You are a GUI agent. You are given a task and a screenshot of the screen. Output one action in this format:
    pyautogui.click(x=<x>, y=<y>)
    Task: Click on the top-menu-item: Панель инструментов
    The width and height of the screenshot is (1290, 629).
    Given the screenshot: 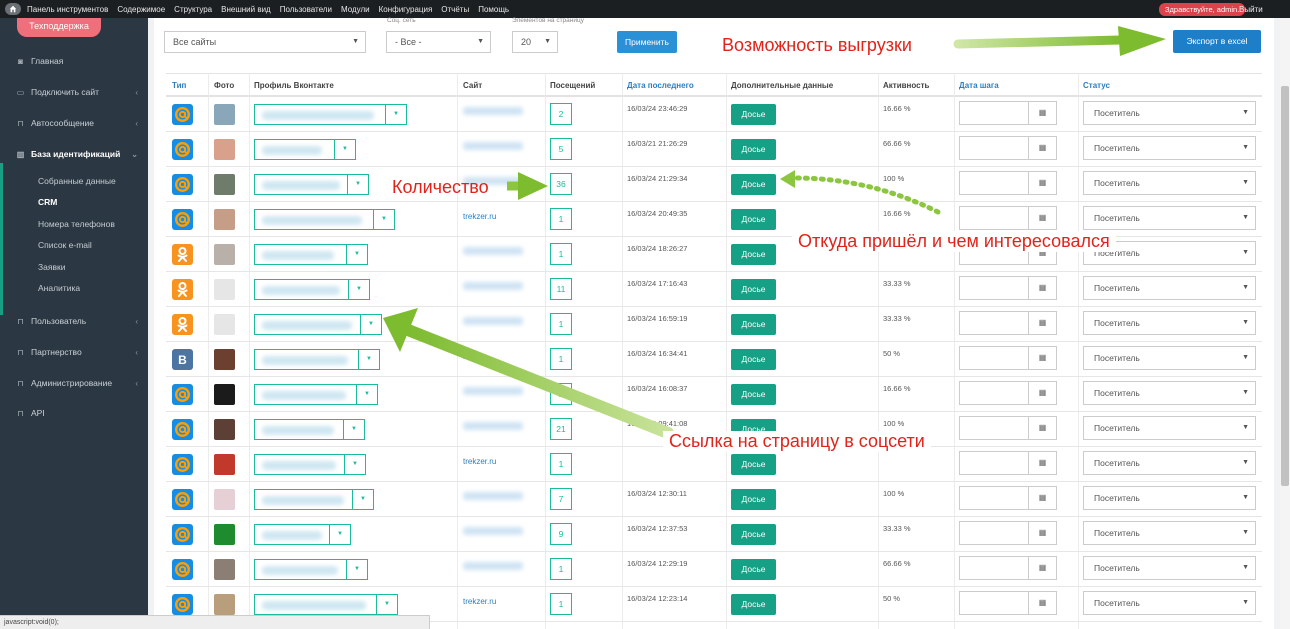 What is the action you would take?
    pyautogui.click(x=67, y=9)
    